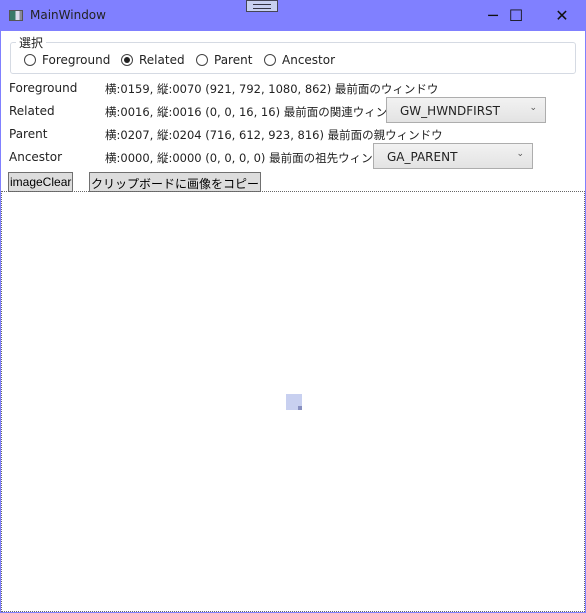 Image resolution: width=586 pixels, height=613 pixels. I want to click on ancestor-combo: GA_PARENT ⌄, so click(453, 156).